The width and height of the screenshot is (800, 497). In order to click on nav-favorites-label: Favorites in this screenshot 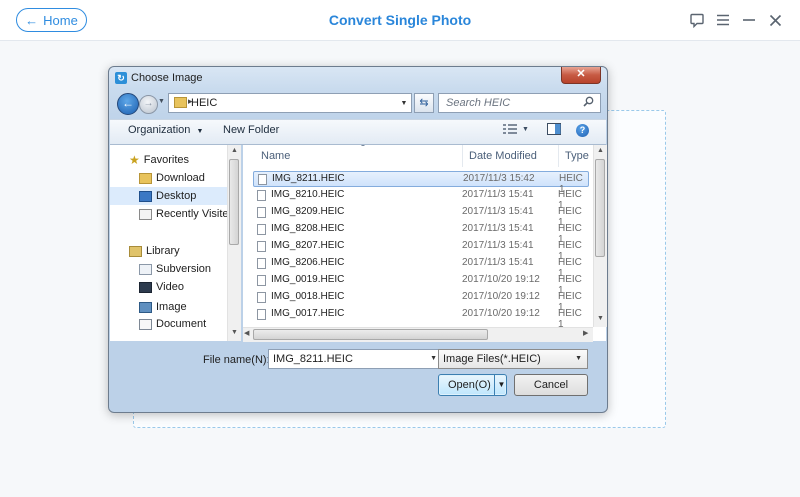, I will do `click(166, 160)`.